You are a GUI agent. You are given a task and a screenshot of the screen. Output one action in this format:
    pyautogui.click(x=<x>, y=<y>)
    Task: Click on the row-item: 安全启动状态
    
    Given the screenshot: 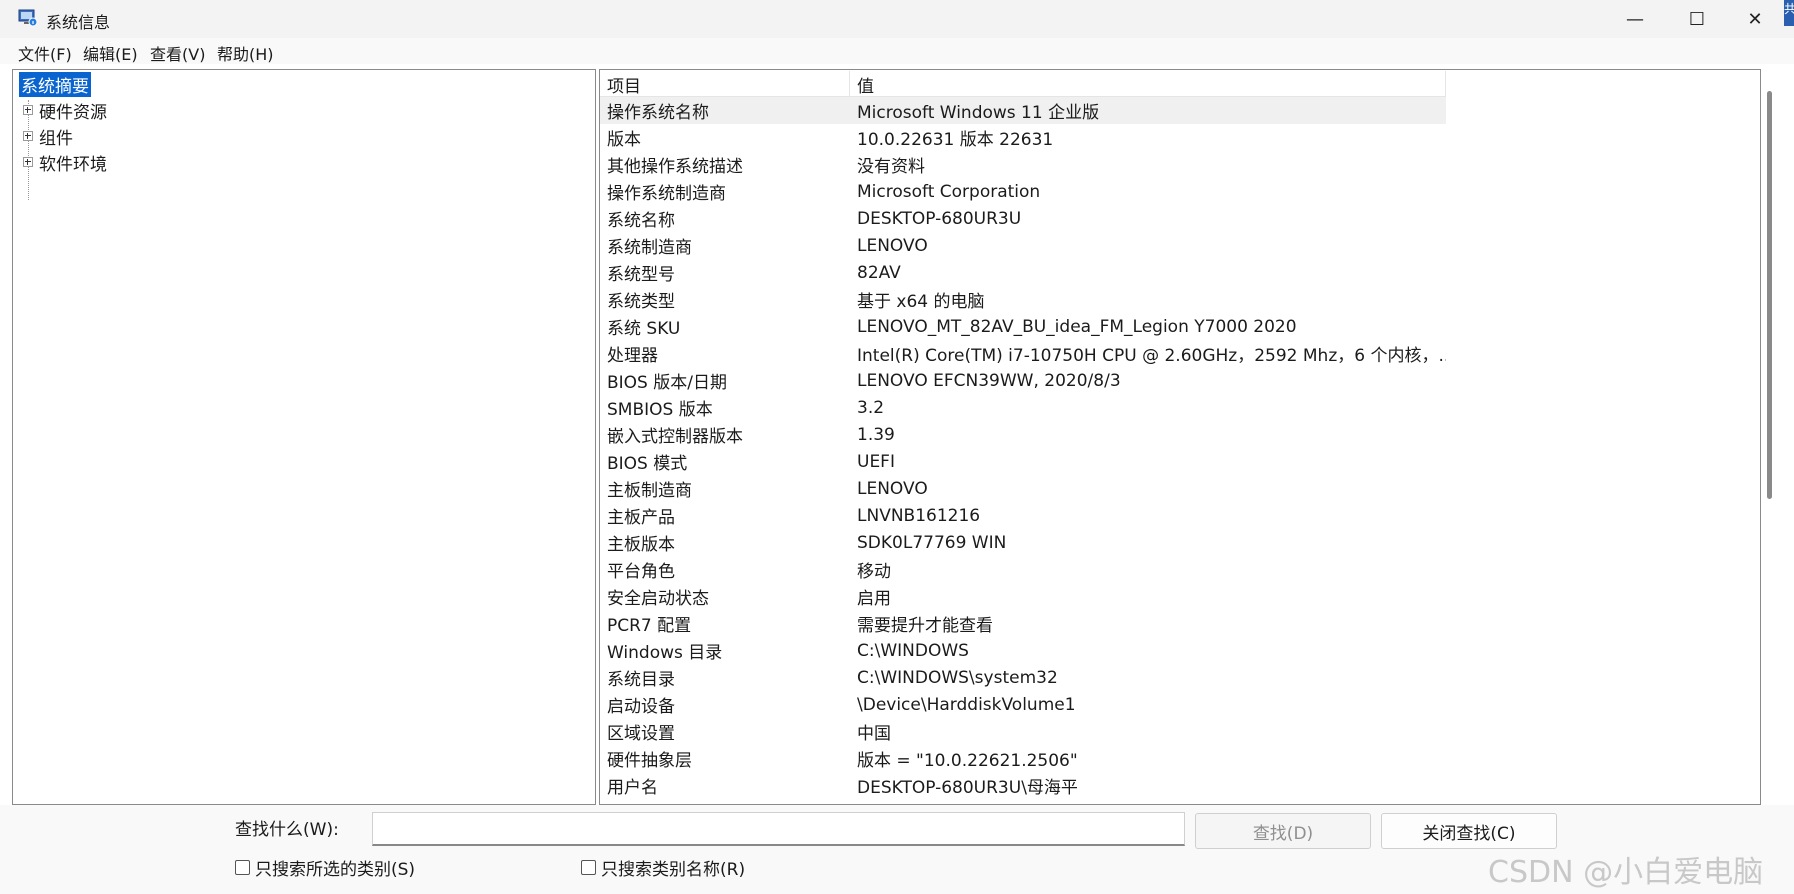 What is the action you would take?
    pyautogui.click(x=658, y=599)
    